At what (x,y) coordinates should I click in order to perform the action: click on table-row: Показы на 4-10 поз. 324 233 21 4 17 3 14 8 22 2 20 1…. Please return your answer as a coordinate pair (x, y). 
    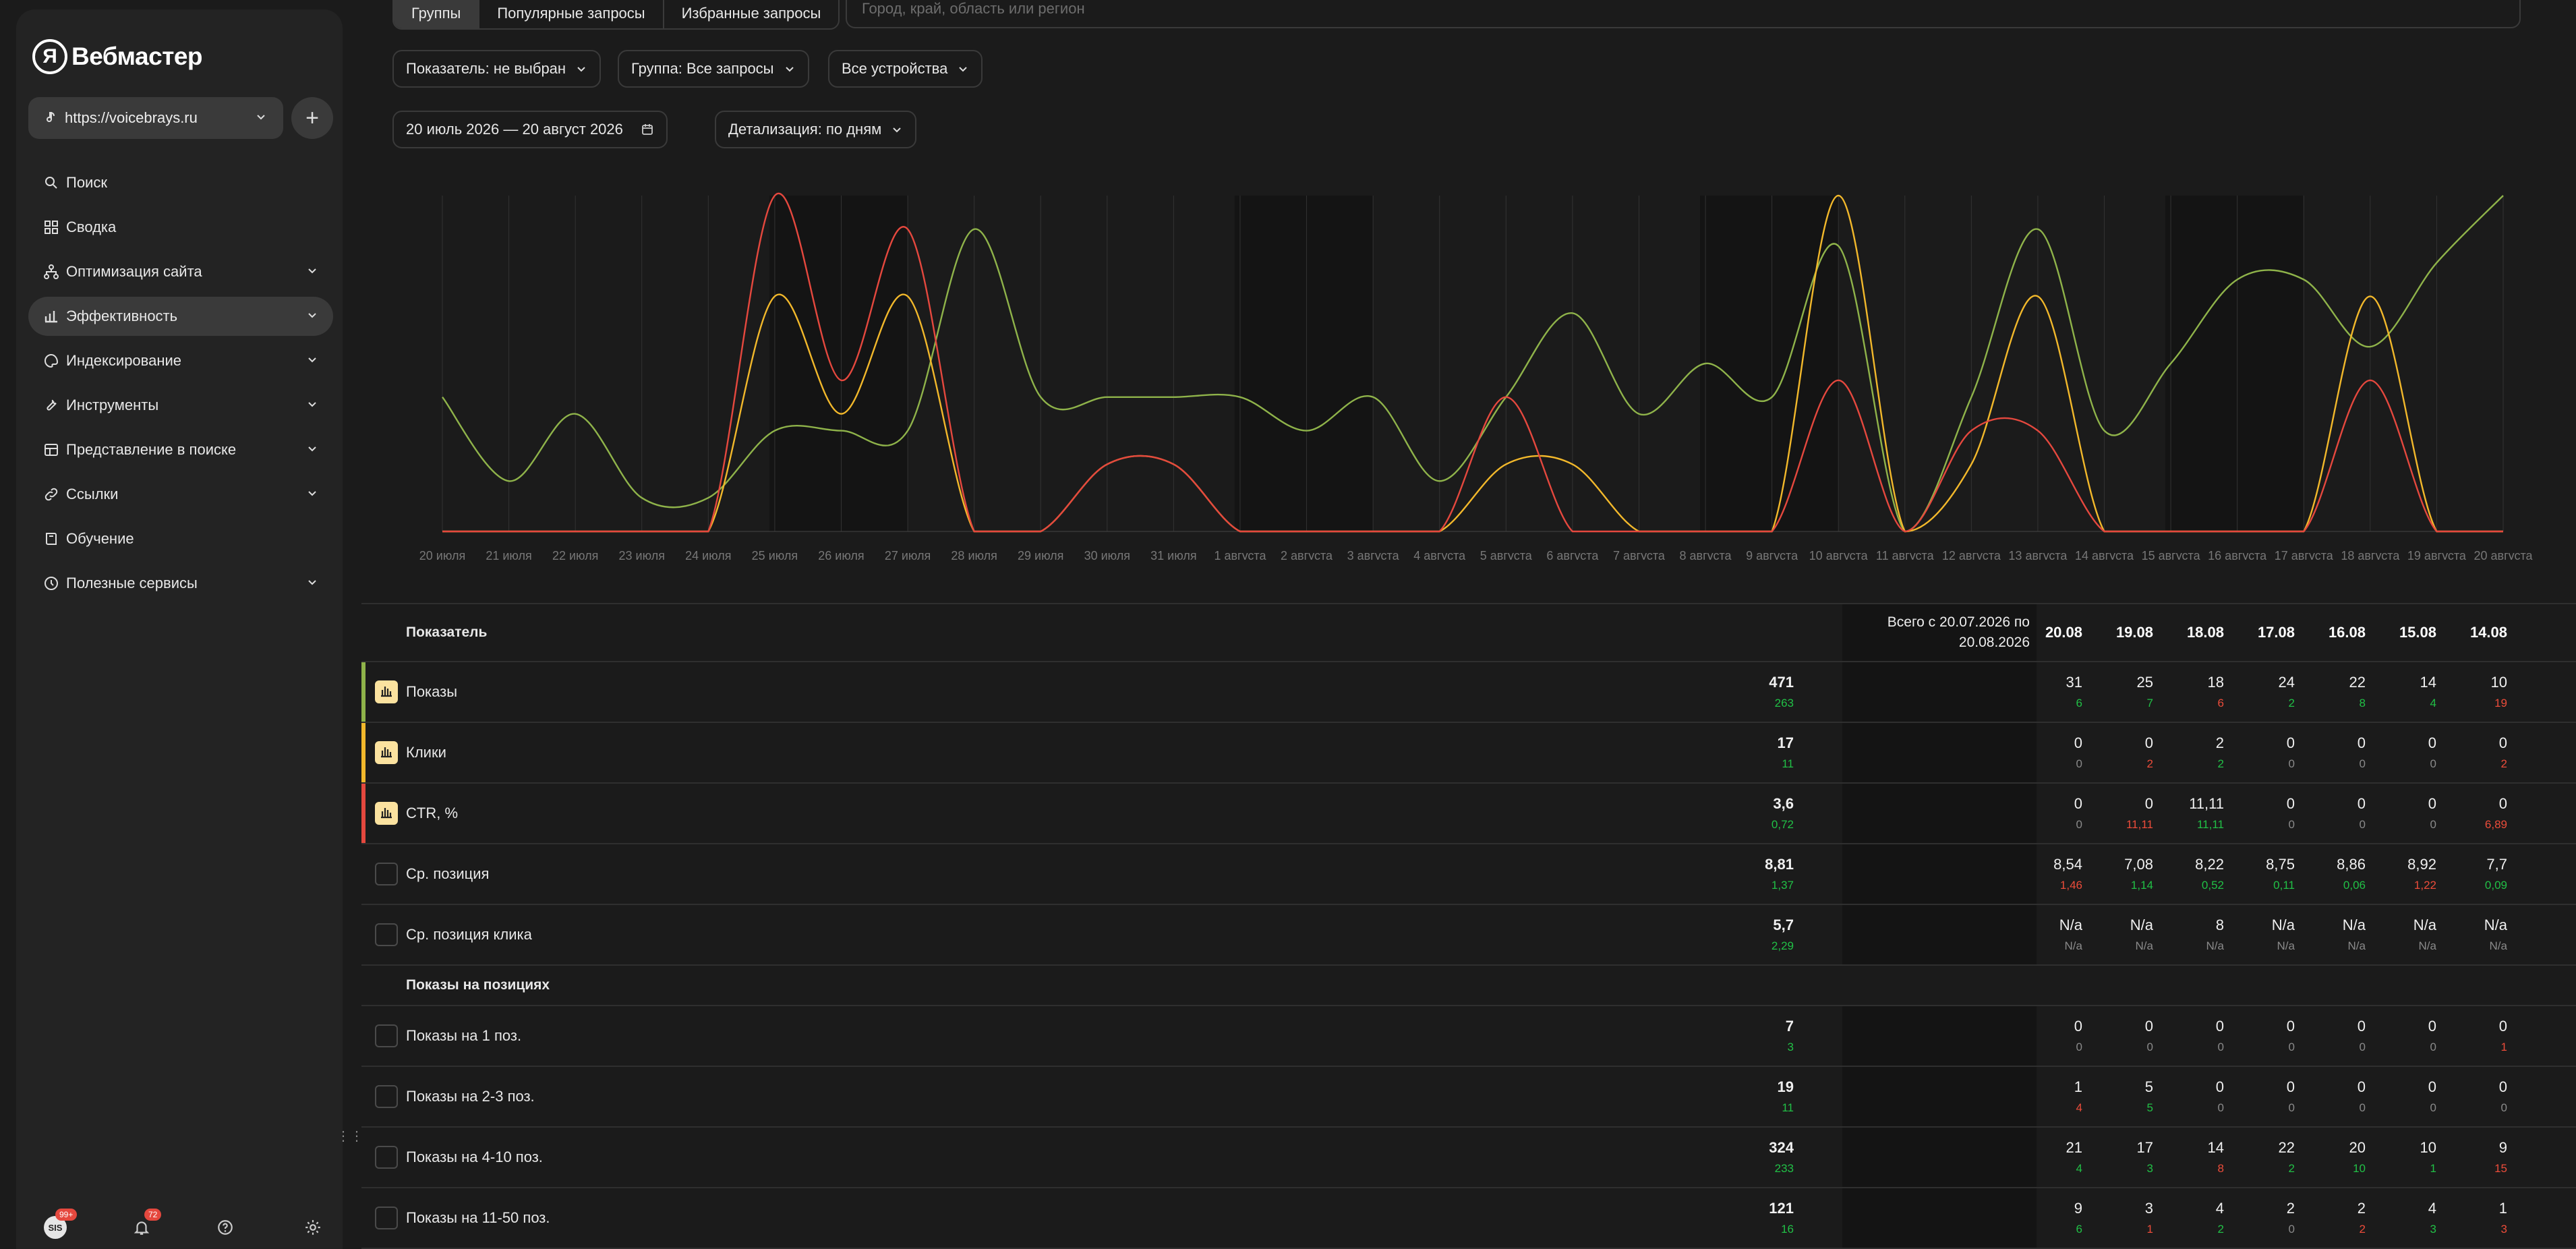
    Looking at the image, I should click on (1469, 1158).